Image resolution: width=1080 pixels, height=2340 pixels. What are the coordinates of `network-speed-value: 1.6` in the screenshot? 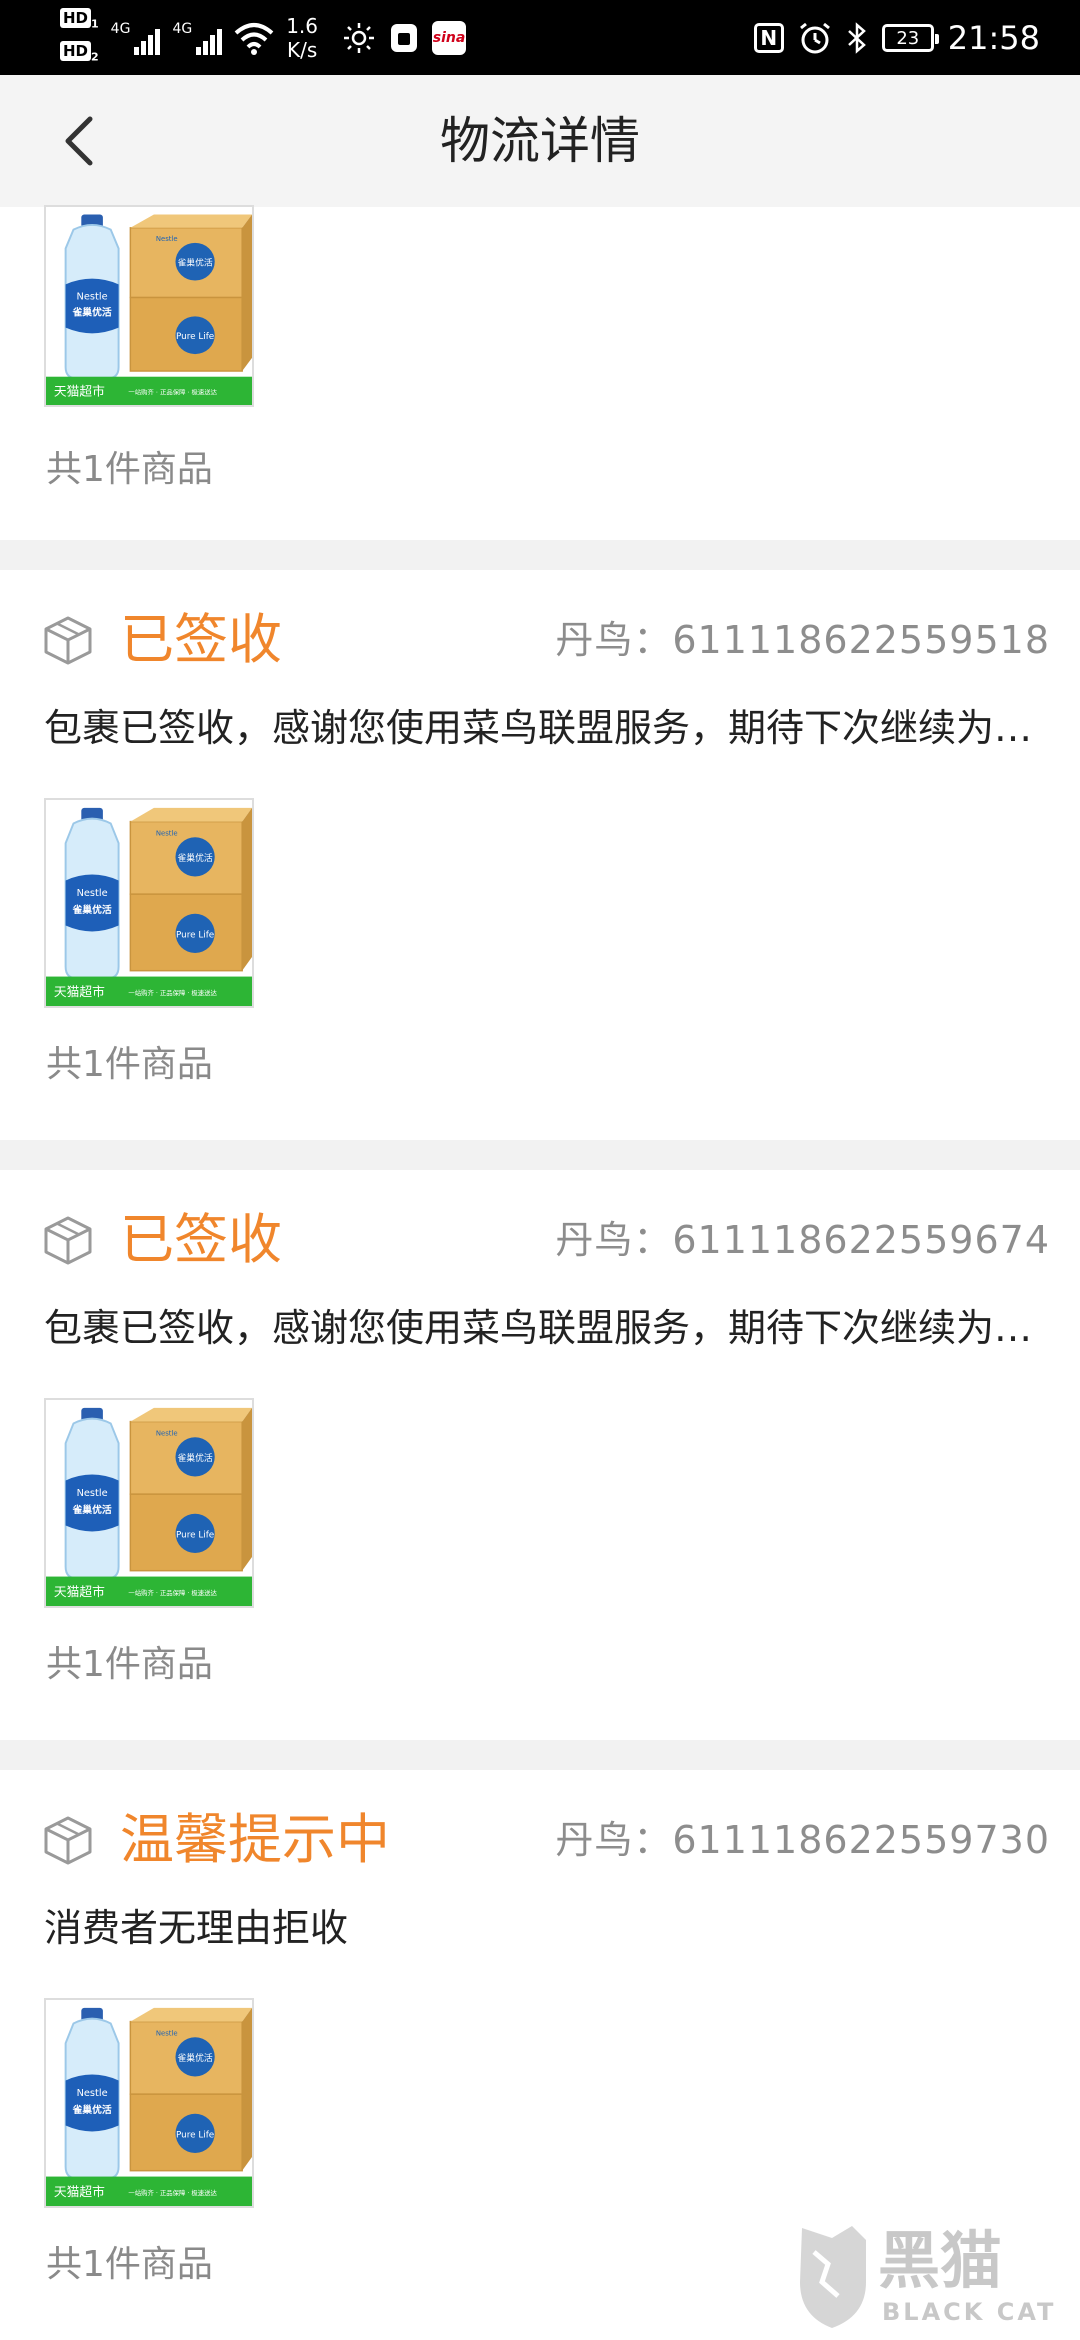 It's located at (302, 26).